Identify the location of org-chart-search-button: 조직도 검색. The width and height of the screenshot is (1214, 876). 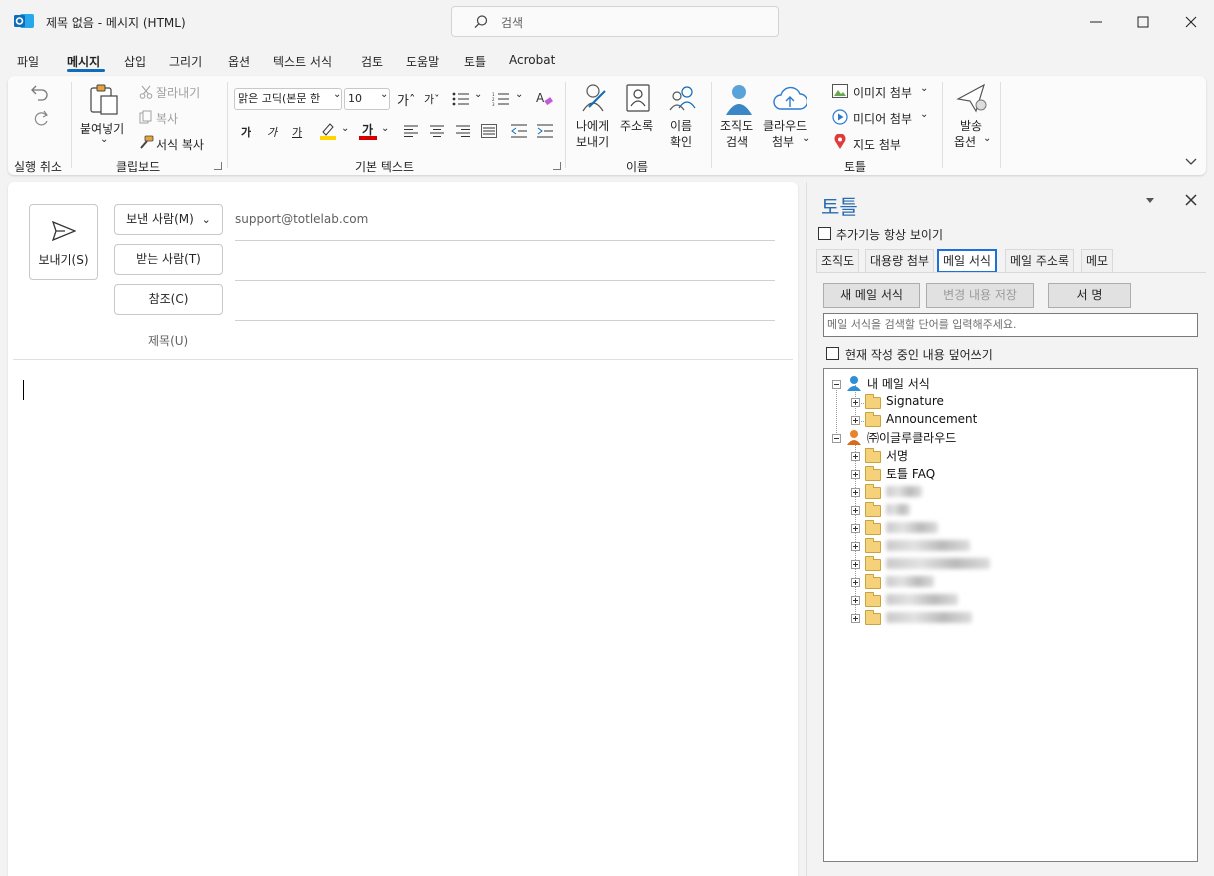
(739, 117).